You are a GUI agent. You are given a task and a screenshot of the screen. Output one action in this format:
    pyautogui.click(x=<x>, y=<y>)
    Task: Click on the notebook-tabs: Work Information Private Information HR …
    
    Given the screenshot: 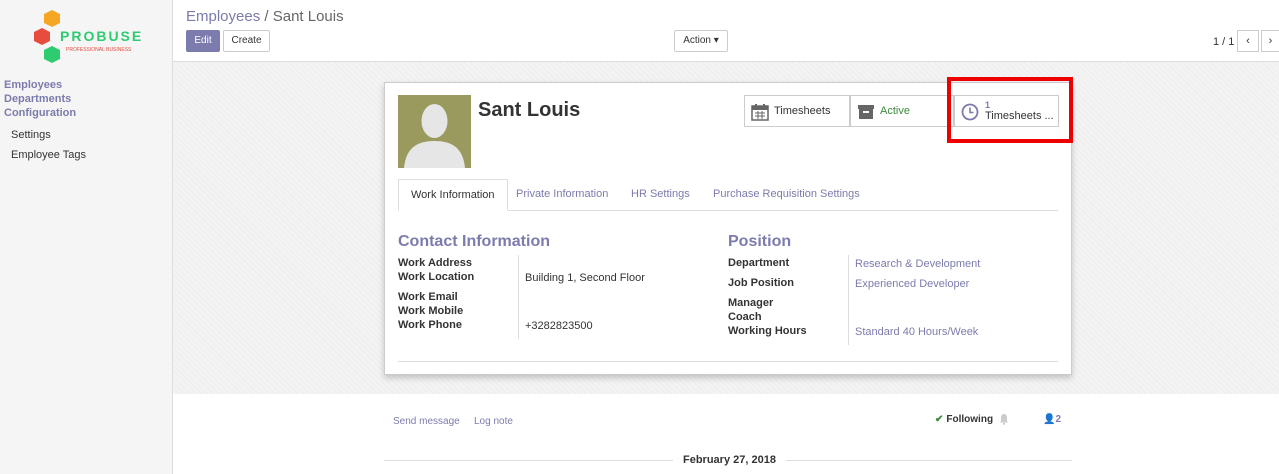 What is the action you would take?
    pyautogui.click(x=728, y=195)
    